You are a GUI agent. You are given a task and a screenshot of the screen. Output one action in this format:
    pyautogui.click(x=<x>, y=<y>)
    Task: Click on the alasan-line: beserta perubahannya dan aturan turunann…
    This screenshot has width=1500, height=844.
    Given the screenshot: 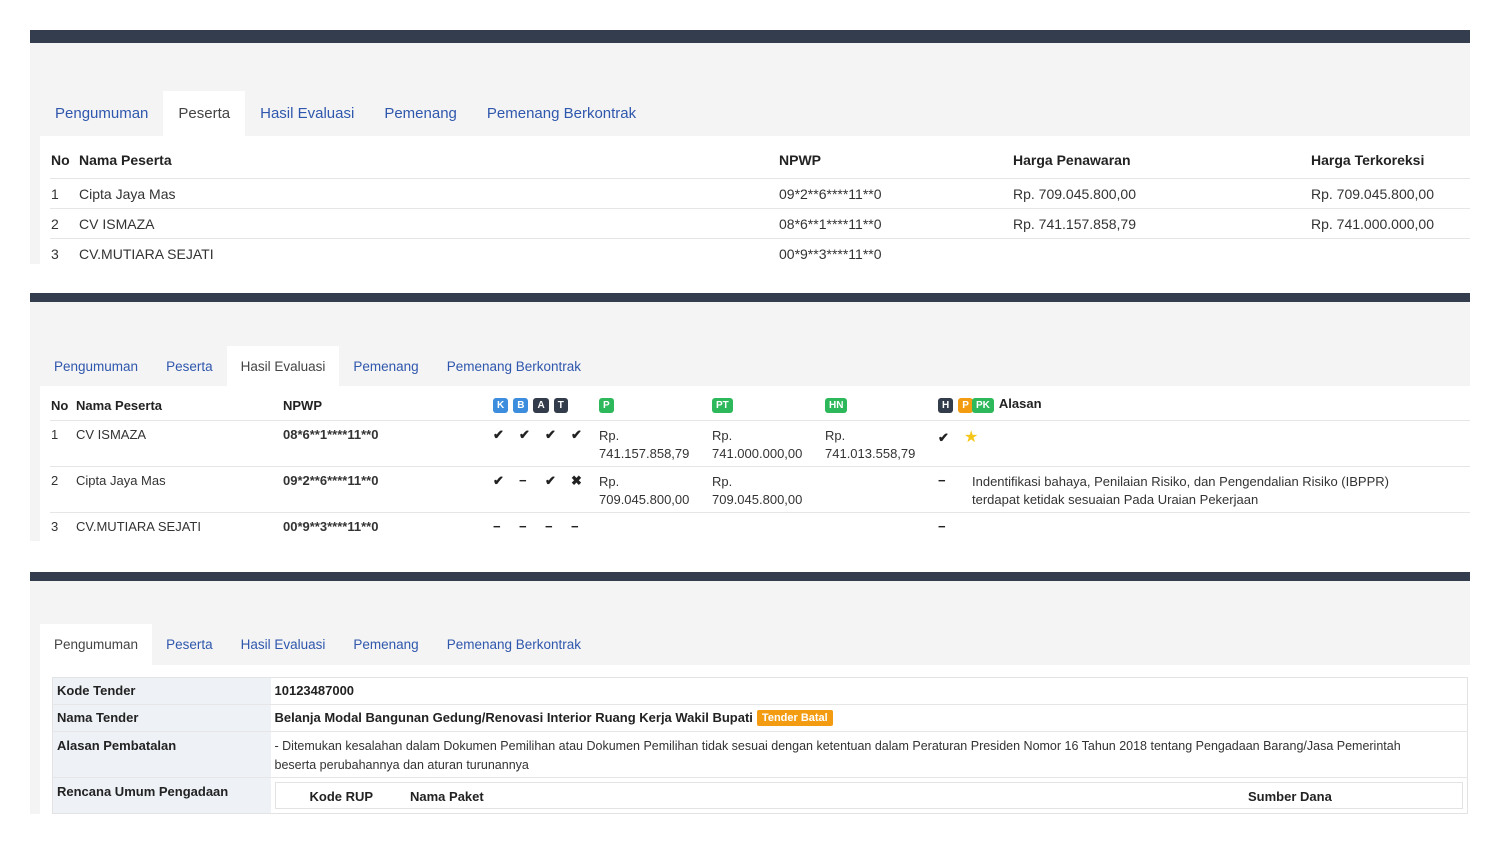 What is the action you would take?
    pyautogui.click(x=401, y=765)
    